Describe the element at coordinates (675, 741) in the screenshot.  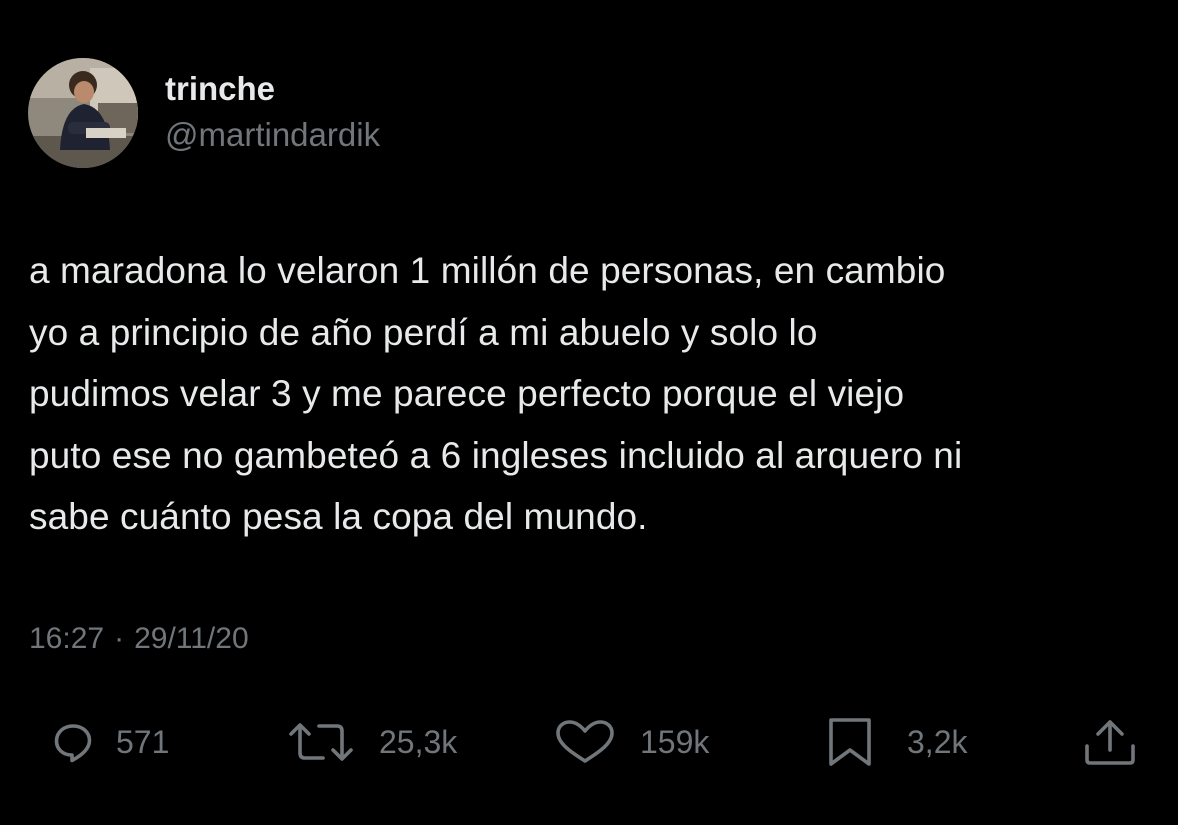
I see `like-count: 159k` at that location.